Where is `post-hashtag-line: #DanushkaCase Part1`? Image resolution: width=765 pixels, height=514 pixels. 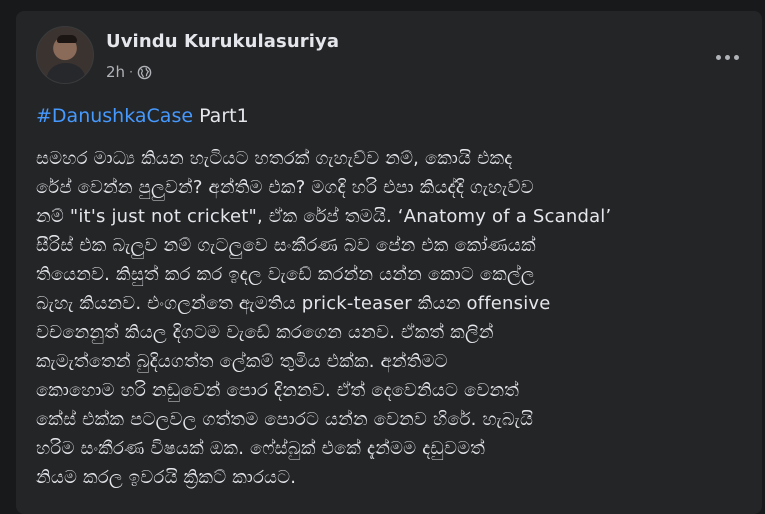 post-hashtag-line: #DanushkaCase Part1 is located at coordinates (142, 116).